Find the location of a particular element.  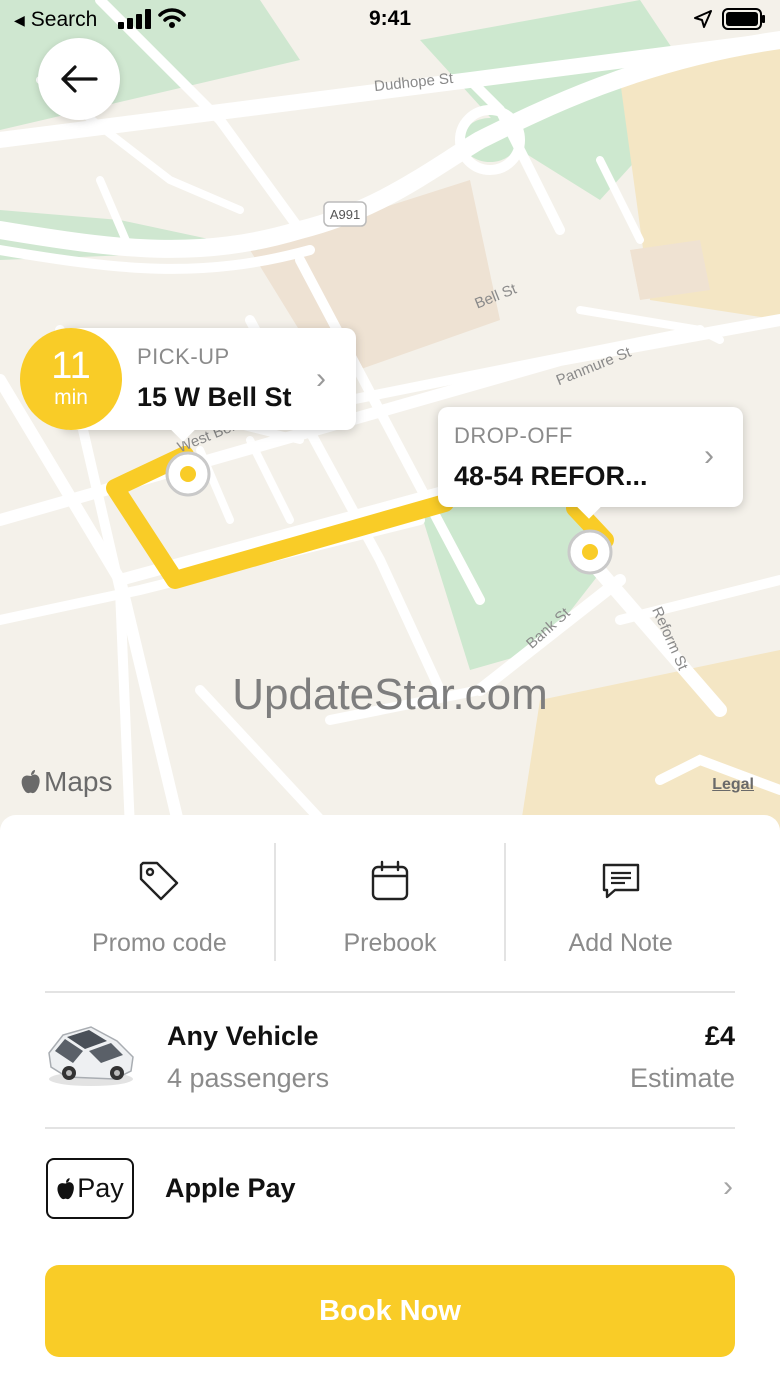

pickup-address: 15 W Bell St is located at coordinates (214, 397).